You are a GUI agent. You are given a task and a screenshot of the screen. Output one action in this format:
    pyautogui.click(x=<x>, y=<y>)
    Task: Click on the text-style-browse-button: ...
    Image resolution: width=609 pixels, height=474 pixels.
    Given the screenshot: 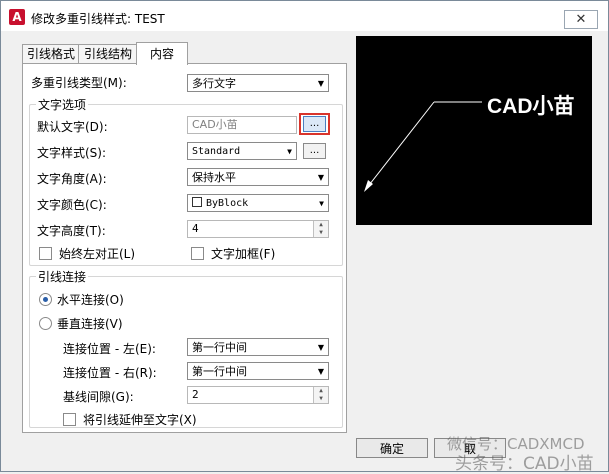 What is the action you would take?
    pyautogui.click(x=314, y=151)
    